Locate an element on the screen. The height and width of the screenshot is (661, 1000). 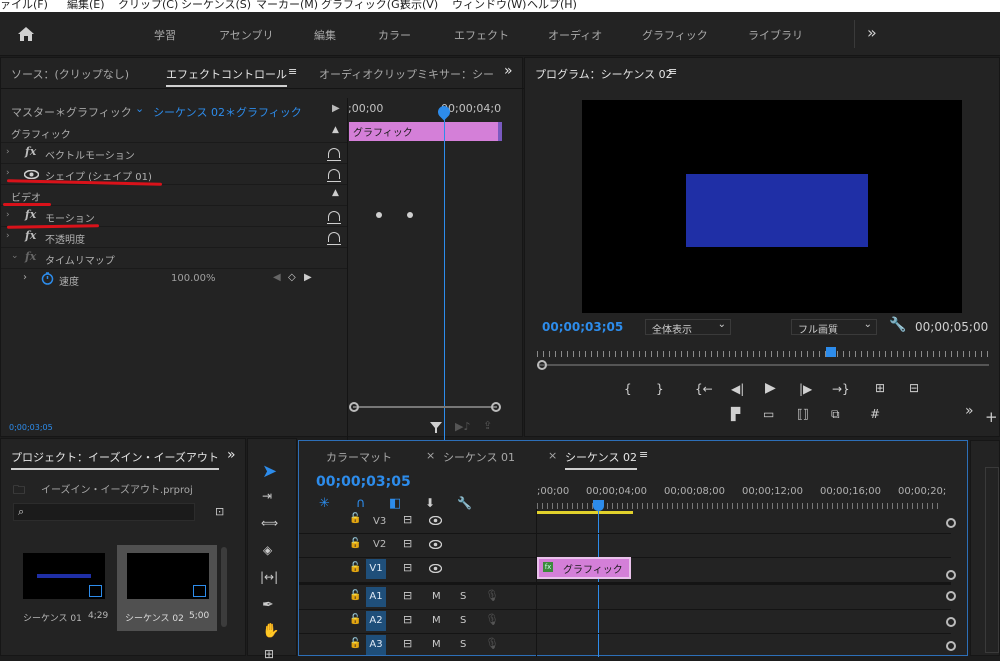
selection-tool-icon: ➤ is located at coordinates (269, 471).